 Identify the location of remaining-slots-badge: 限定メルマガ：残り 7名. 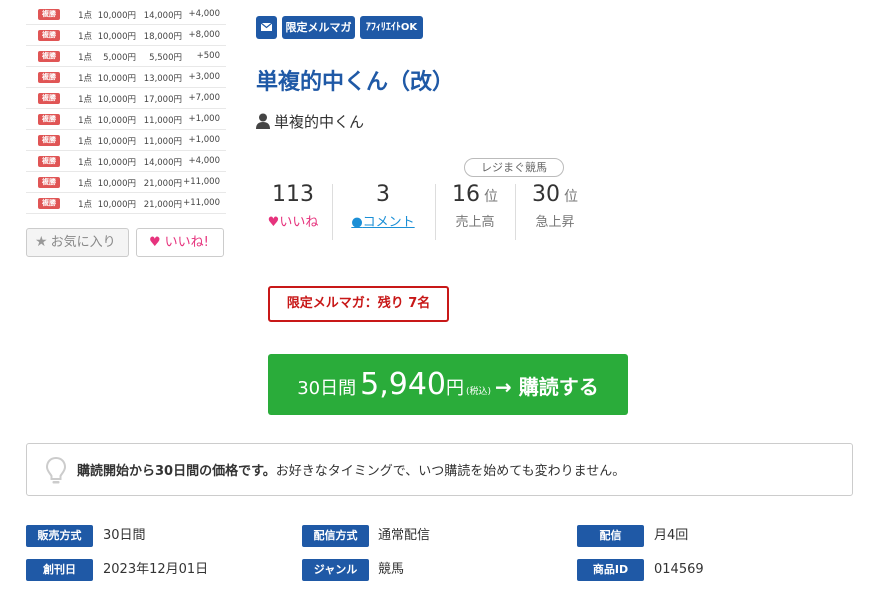
(358, 304).